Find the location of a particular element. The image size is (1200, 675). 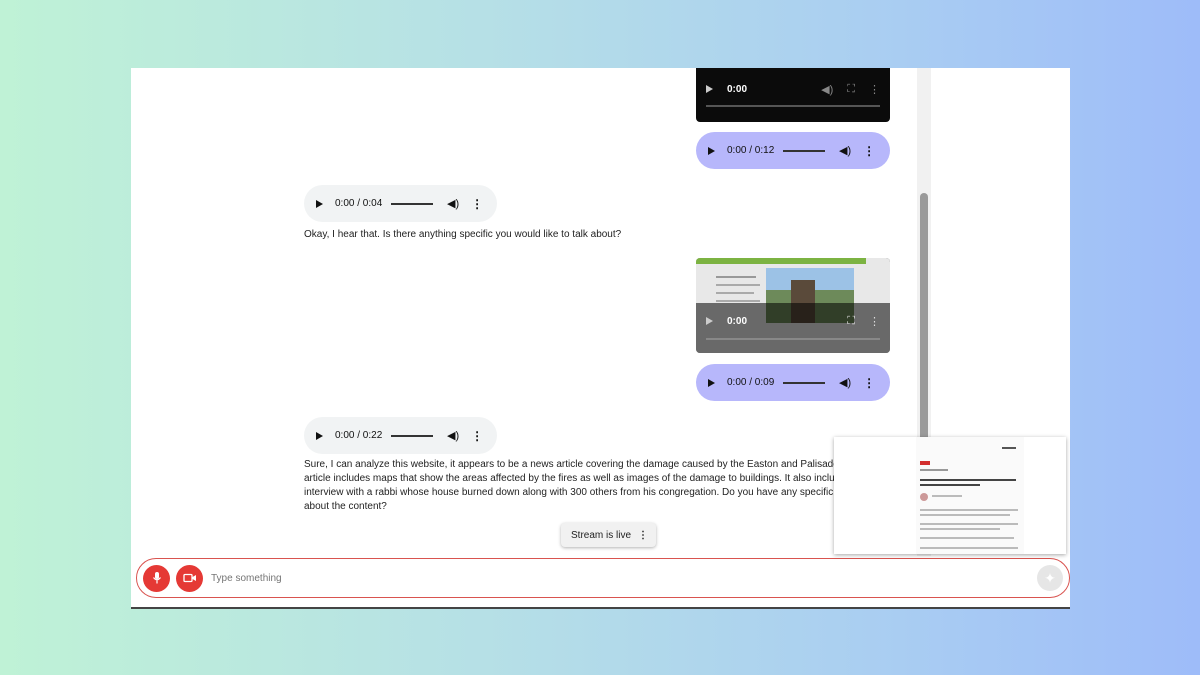

stream-status-chip: Stream is live ⋮ is located at coordinates (609, 535).